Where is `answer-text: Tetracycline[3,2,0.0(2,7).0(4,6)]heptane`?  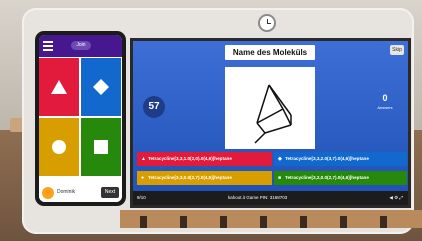 answer-text: Tetracycline[3,2,0.0(2,7).0(4,6)]heptane is located at coordinates (327, 177).